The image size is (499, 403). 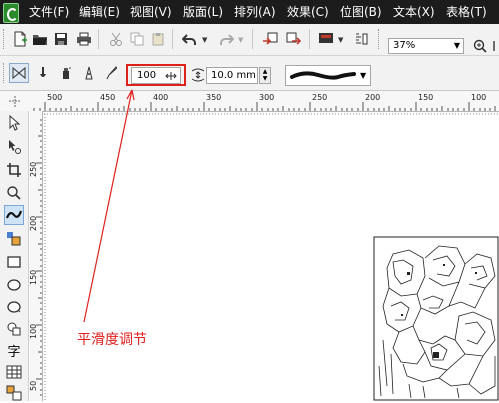 What do you see at coordinates (480, 46) in the screenshot?
I see `zoom-icon` at bounding box center [480, 46].